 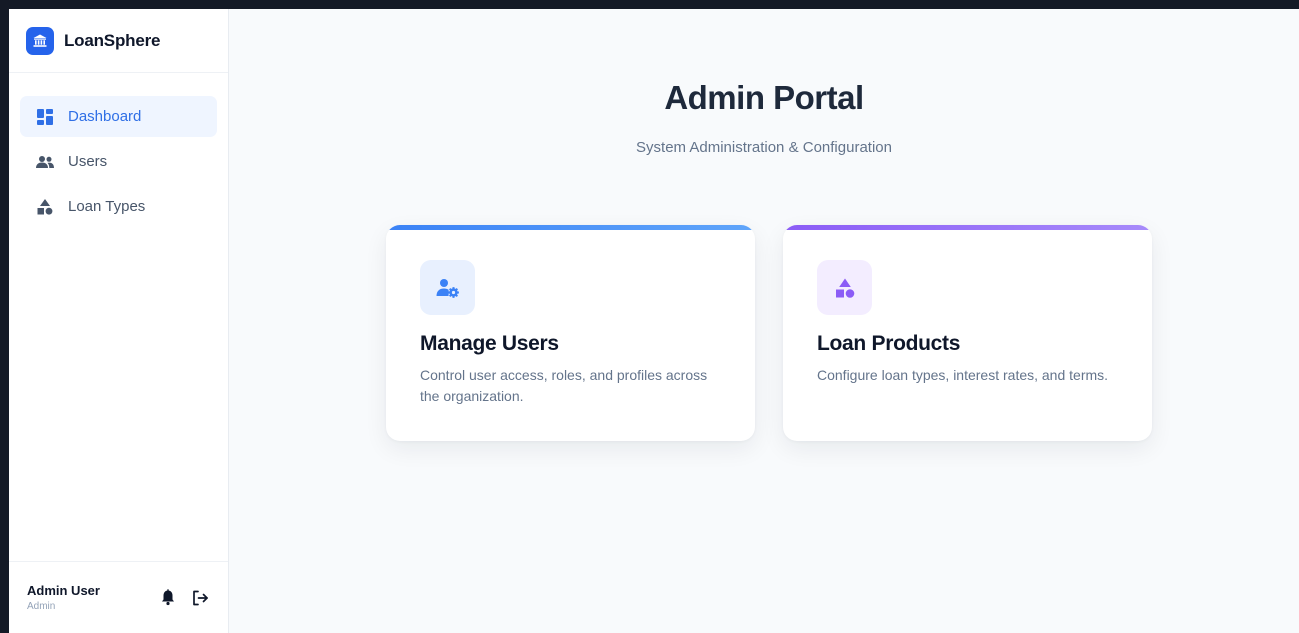 I want to click on sidebar-footer: Admin User Admin, so click(x=118, y=597).